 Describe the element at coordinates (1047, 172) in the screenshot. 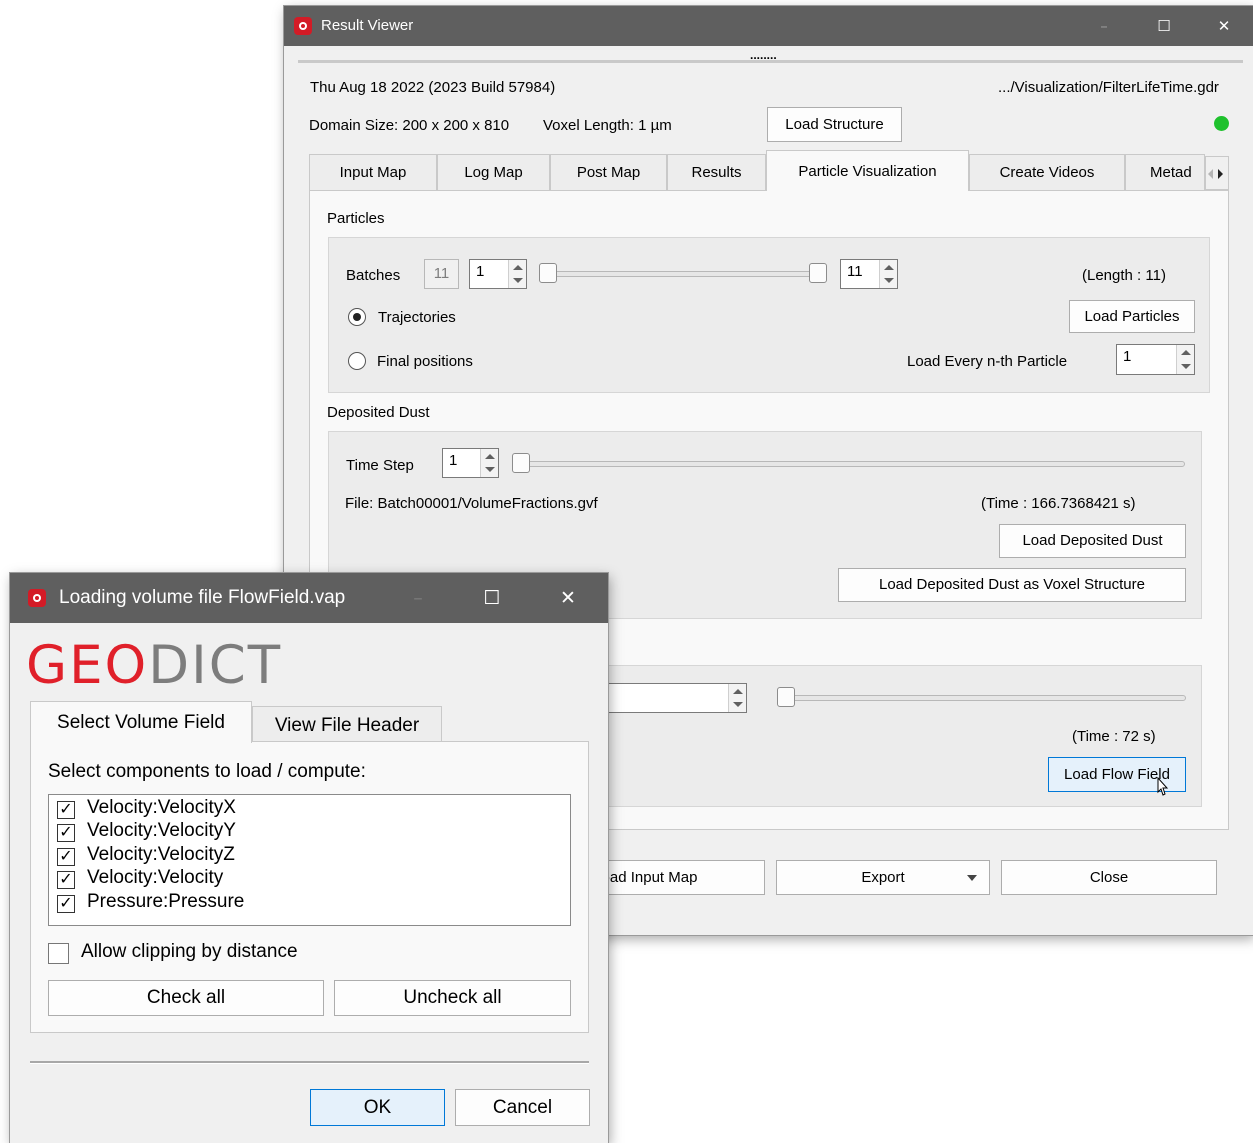

I see `tab-create-videos: Create Videos` at that location.